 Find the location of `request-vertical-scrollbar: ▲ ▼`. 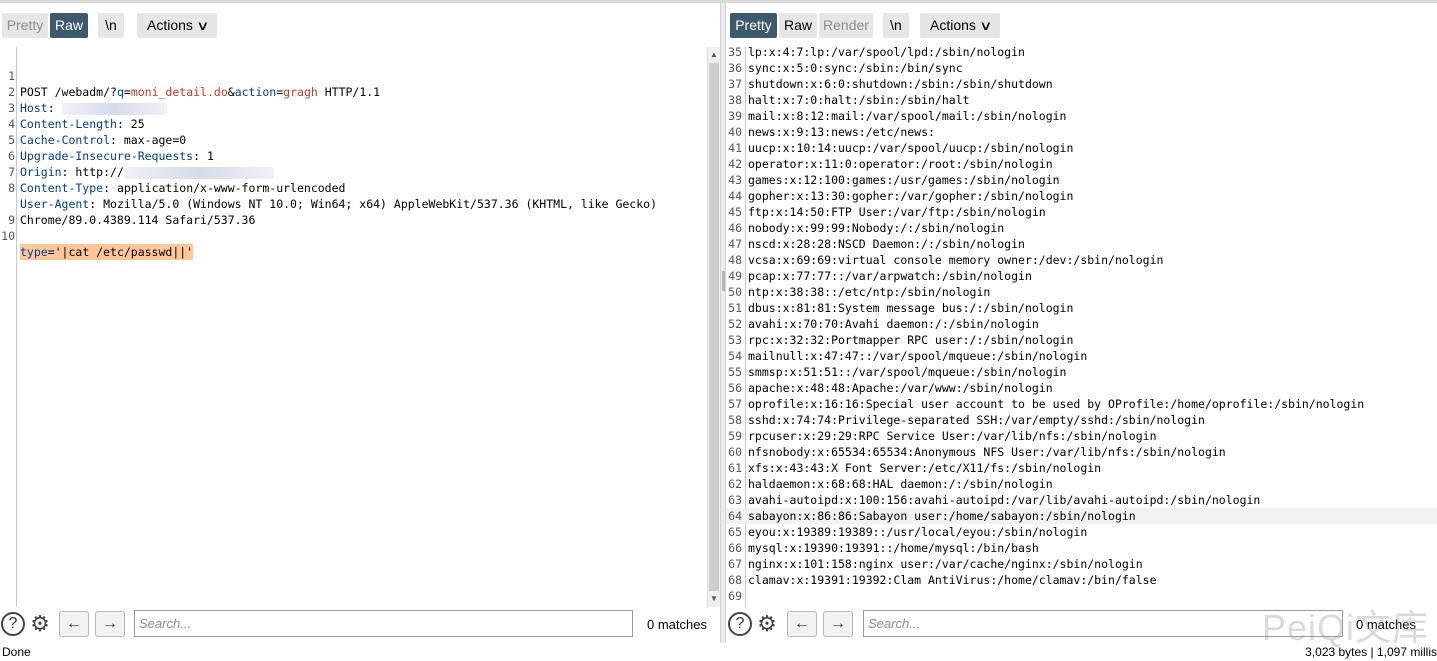

request-vertical-scrollbar: ▲ ▼ is located at coordinates (713, 327).